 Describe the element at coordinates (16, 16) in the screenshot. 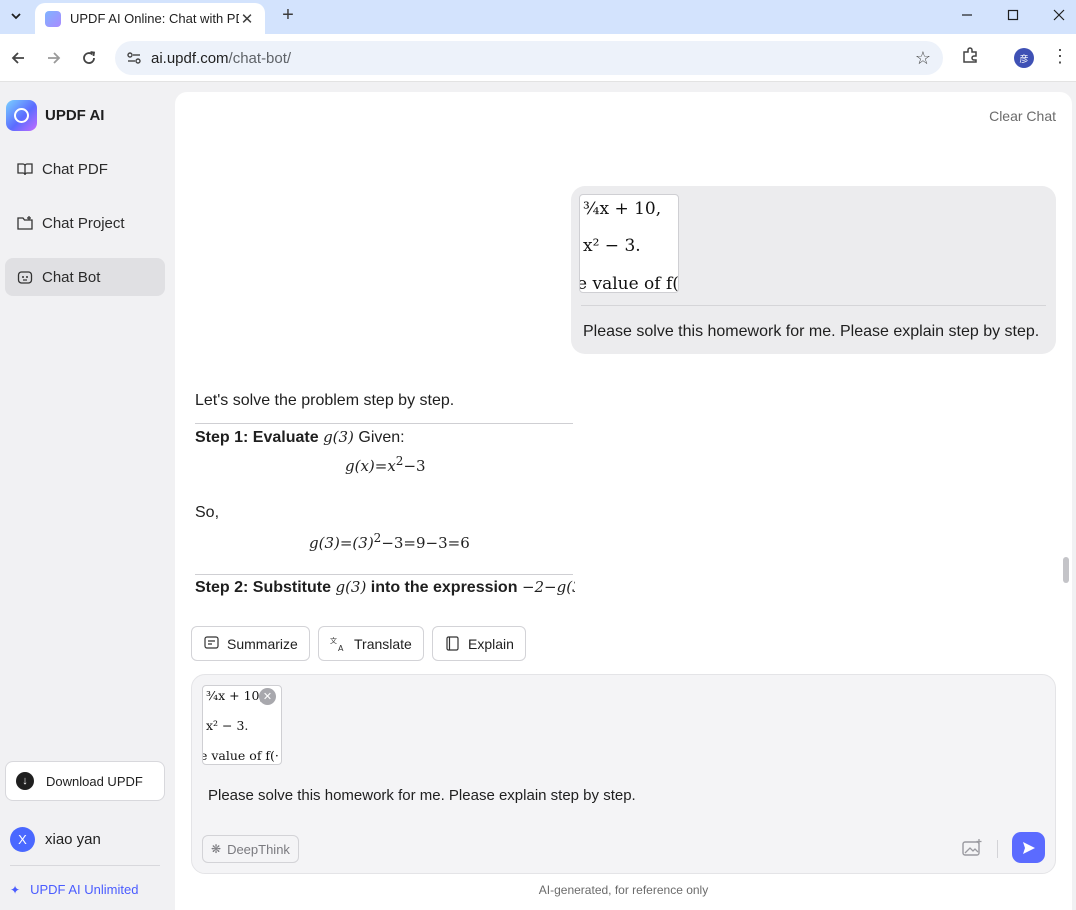

I see `tab-search-chevron-icon` at that location.